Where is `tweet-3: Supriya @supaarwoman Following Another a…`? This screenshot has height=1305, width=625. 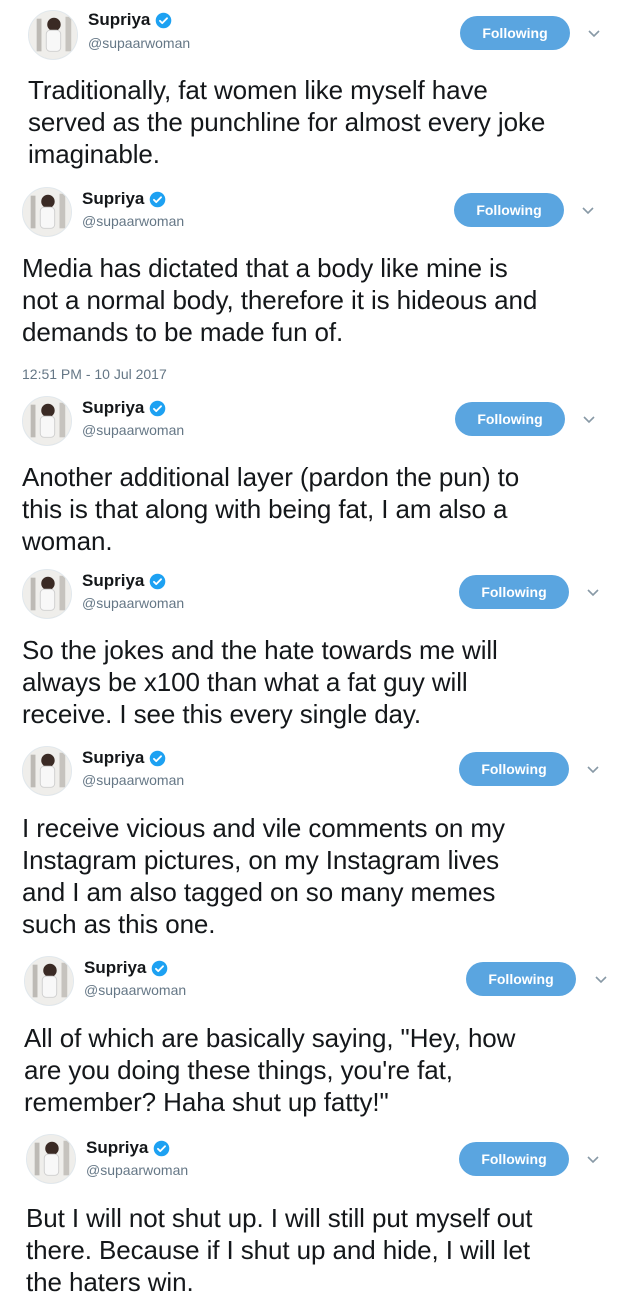 tweet-3: Supriya @supaarwoman Following Another a… is located at coordinates (312, 477).